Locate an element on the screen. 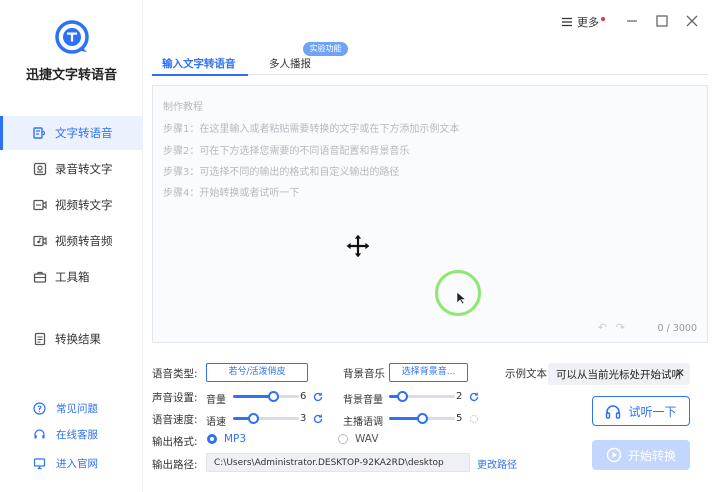 The width and height of the screenshot is (720, 492). nav-label: 文字转语音 is located at coordinates (84, 133).